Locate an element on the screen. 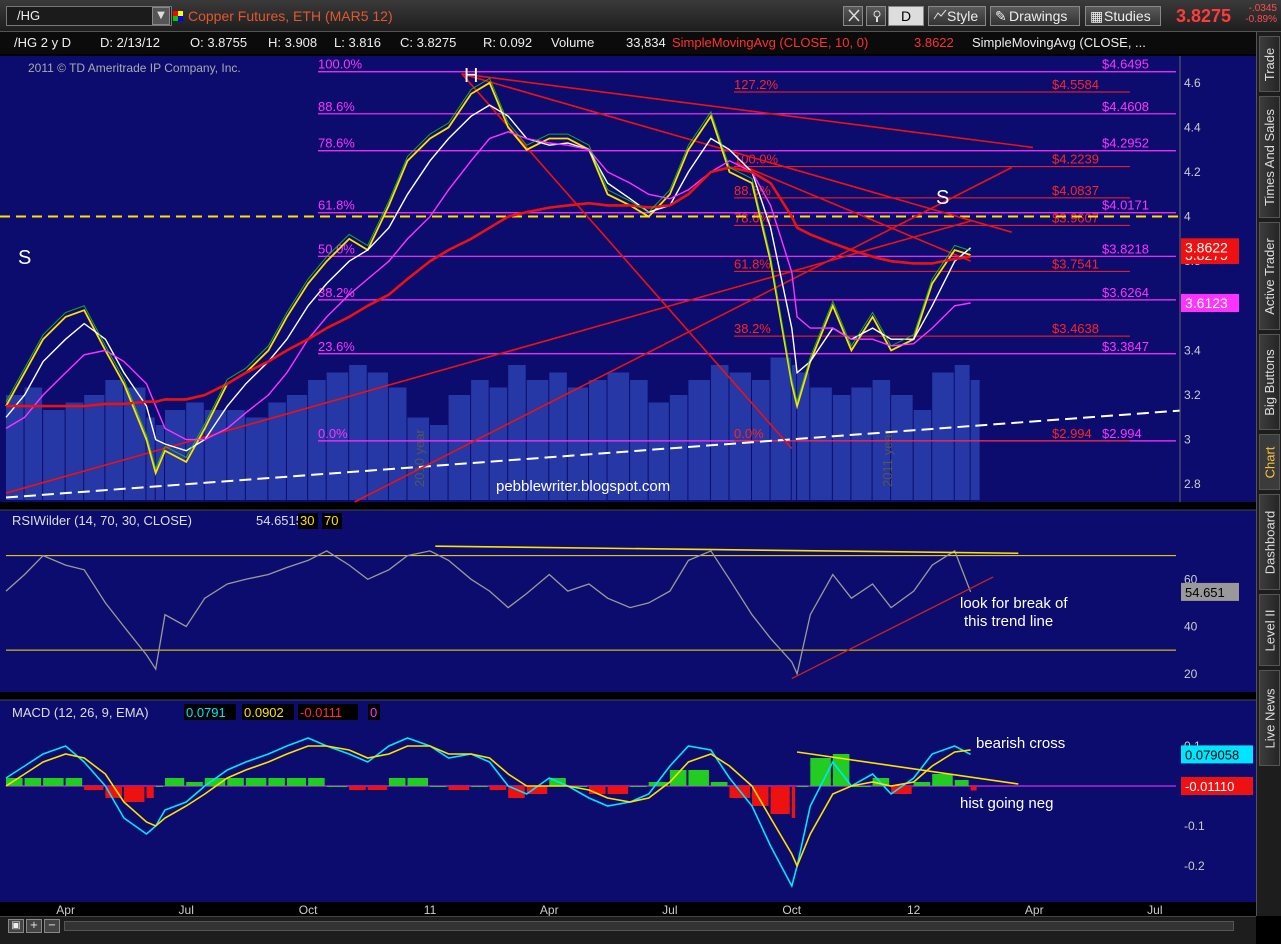 This screenshot has width=1281, height=944. wrench-icon is located at coordinates (876, 16).